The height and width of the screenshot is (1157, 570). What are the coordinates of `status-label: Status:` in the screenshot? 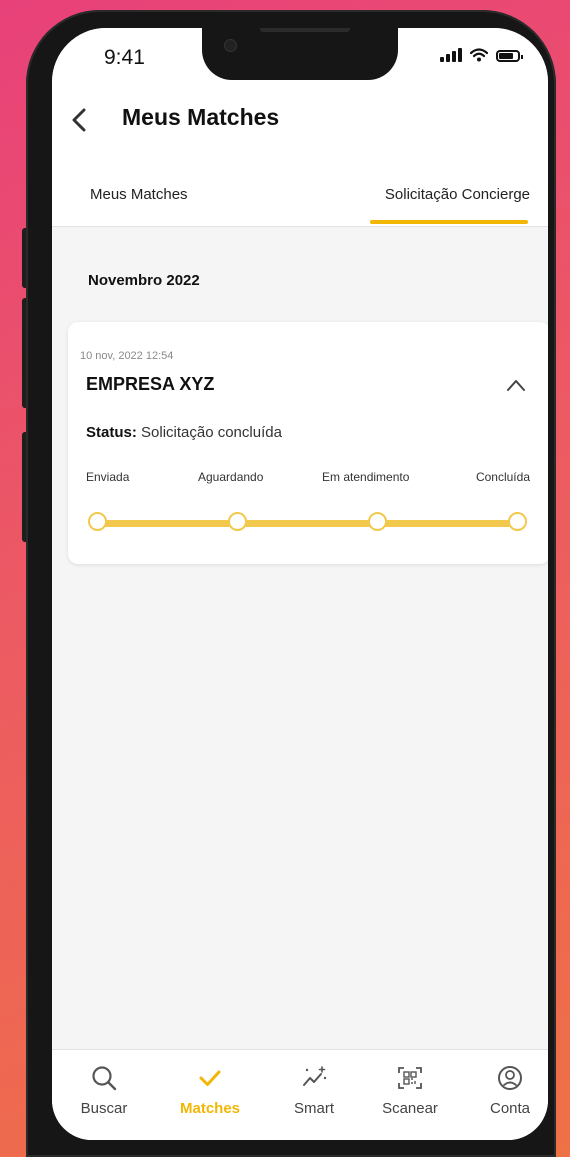 It's located at (111, 432).